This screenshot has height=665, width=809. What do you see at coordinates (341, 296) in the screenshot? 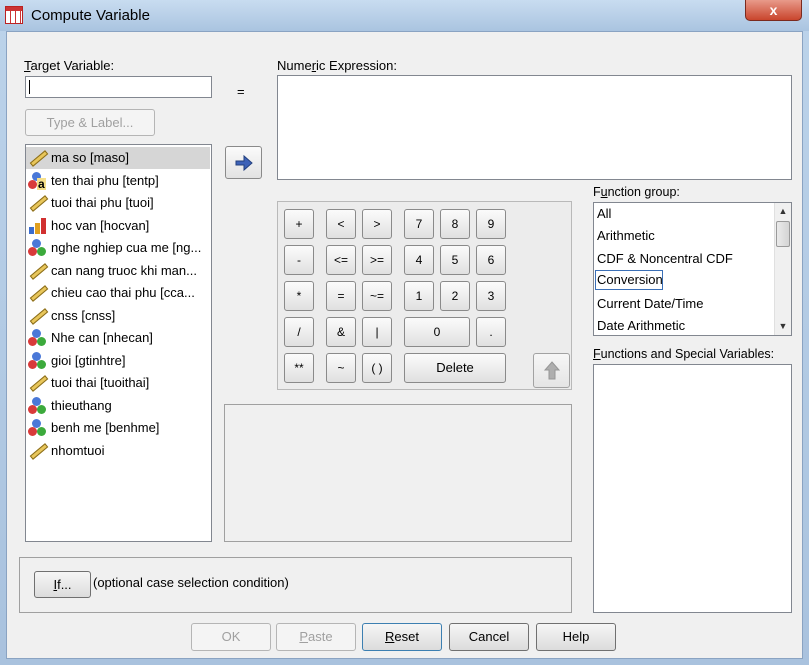
I see `key-equals: =` at bounding box center [341, 296].